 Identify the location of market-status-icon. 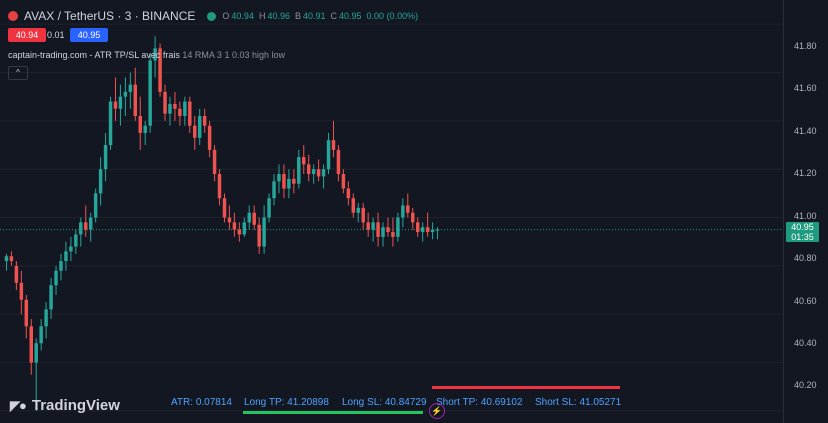
(212, 16).